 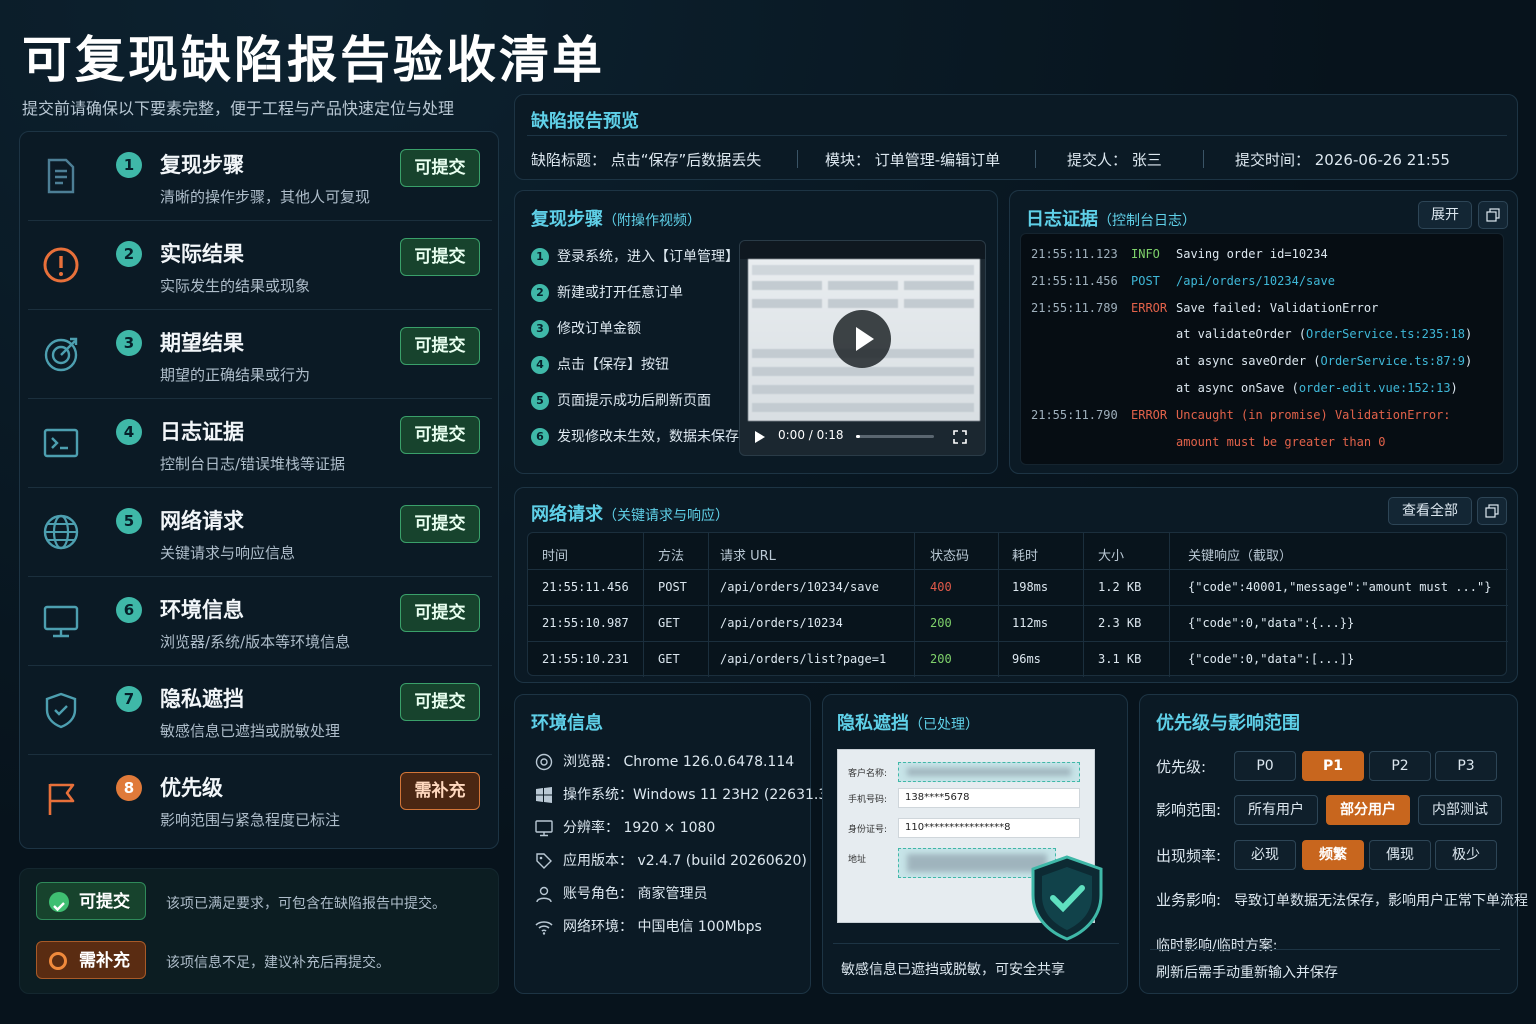 What do you see at coordinates (260, 355) in the screenshot?
I see `checklist-item: 3 期望结果 期望的正确结果或行为 可提交` at bounding box center [260, 355].